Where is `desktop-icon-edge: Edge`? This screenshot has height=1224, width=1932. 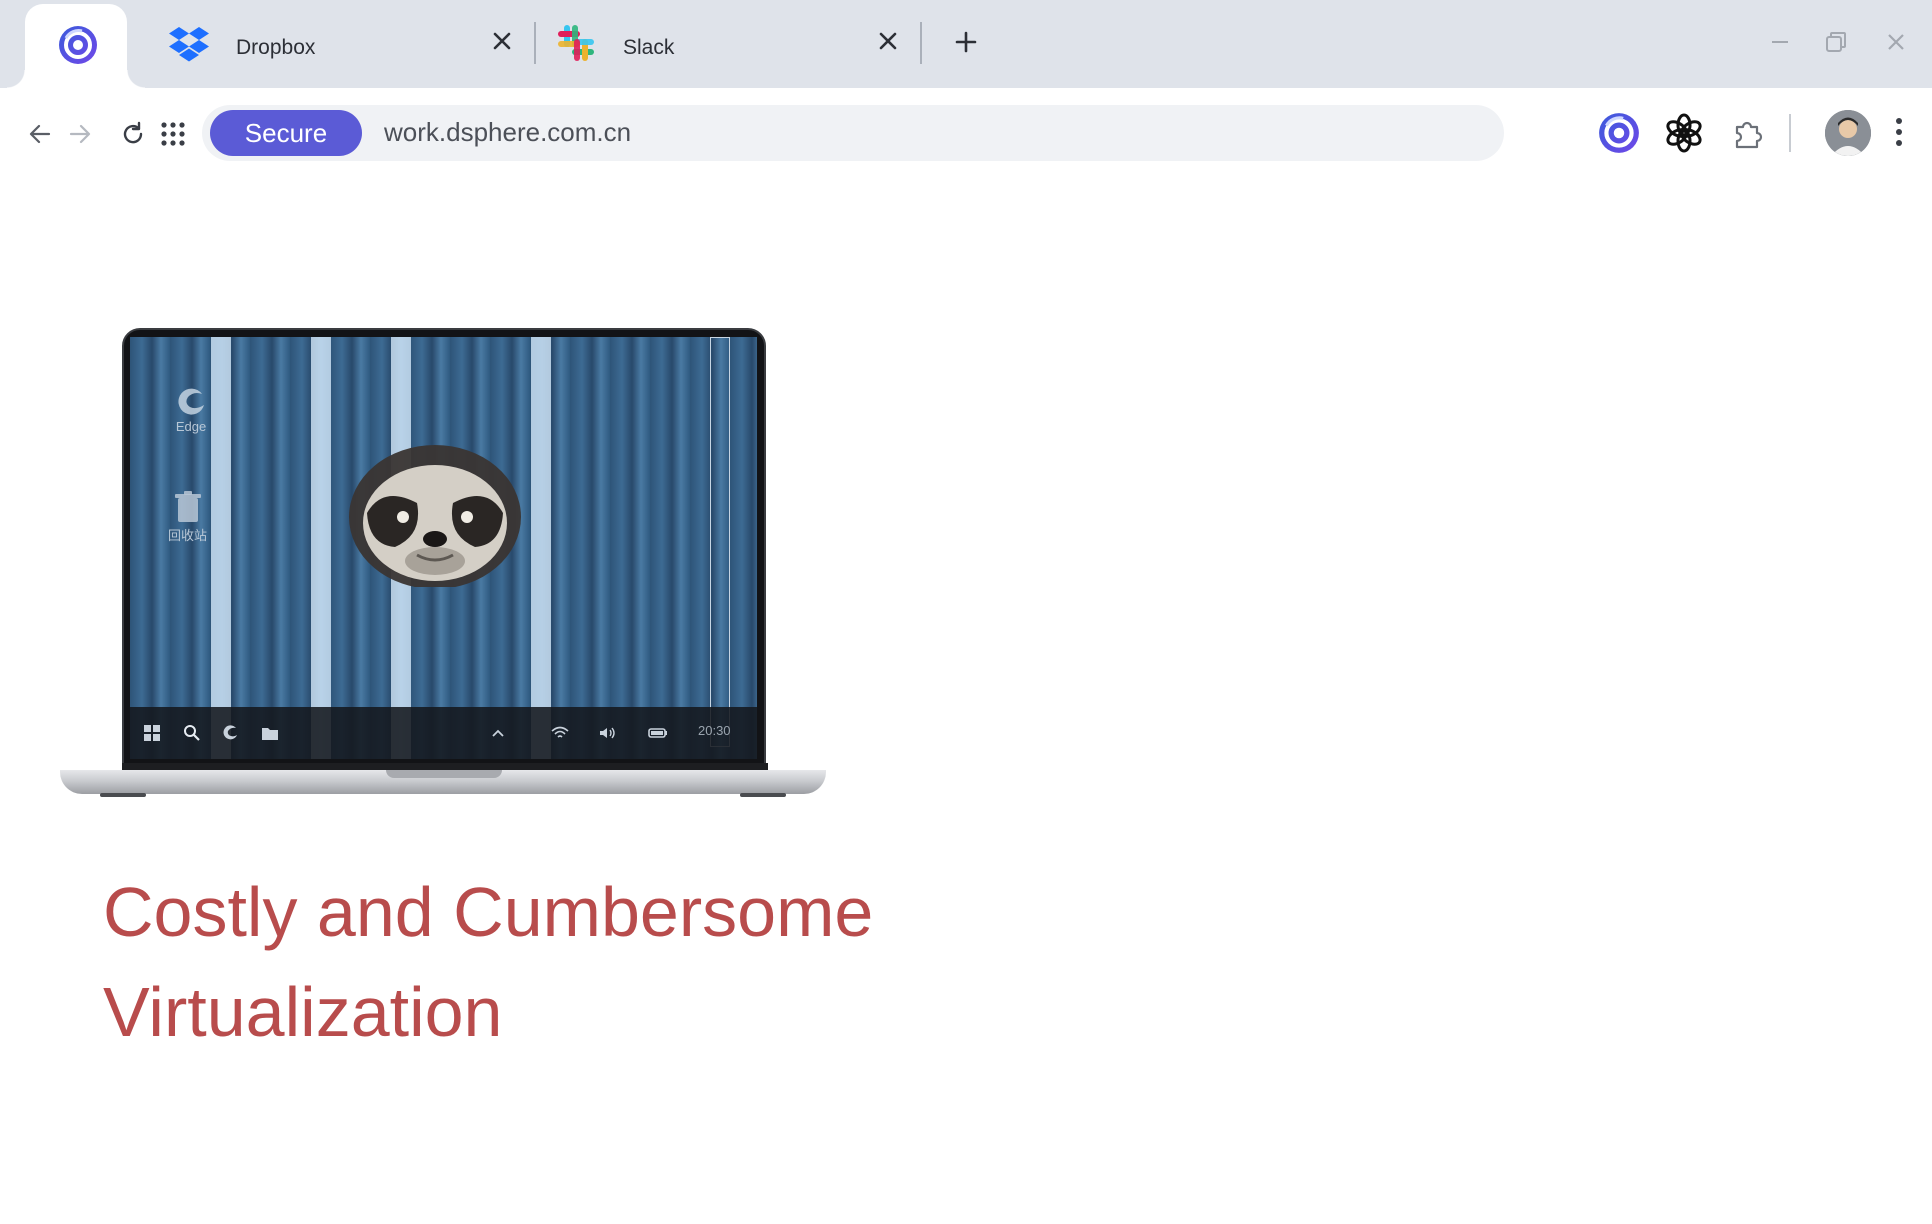
desktop-icon-edge: Edge is located at coordinates (191, 409).